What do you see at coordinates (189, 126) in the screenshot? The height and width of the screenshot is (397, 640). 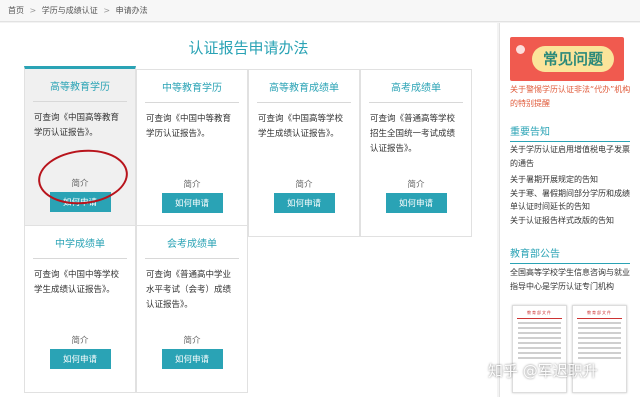 I see `card-description: 可查询《中国中等教育学历认证报告》。` at bounding box center [189, 126].